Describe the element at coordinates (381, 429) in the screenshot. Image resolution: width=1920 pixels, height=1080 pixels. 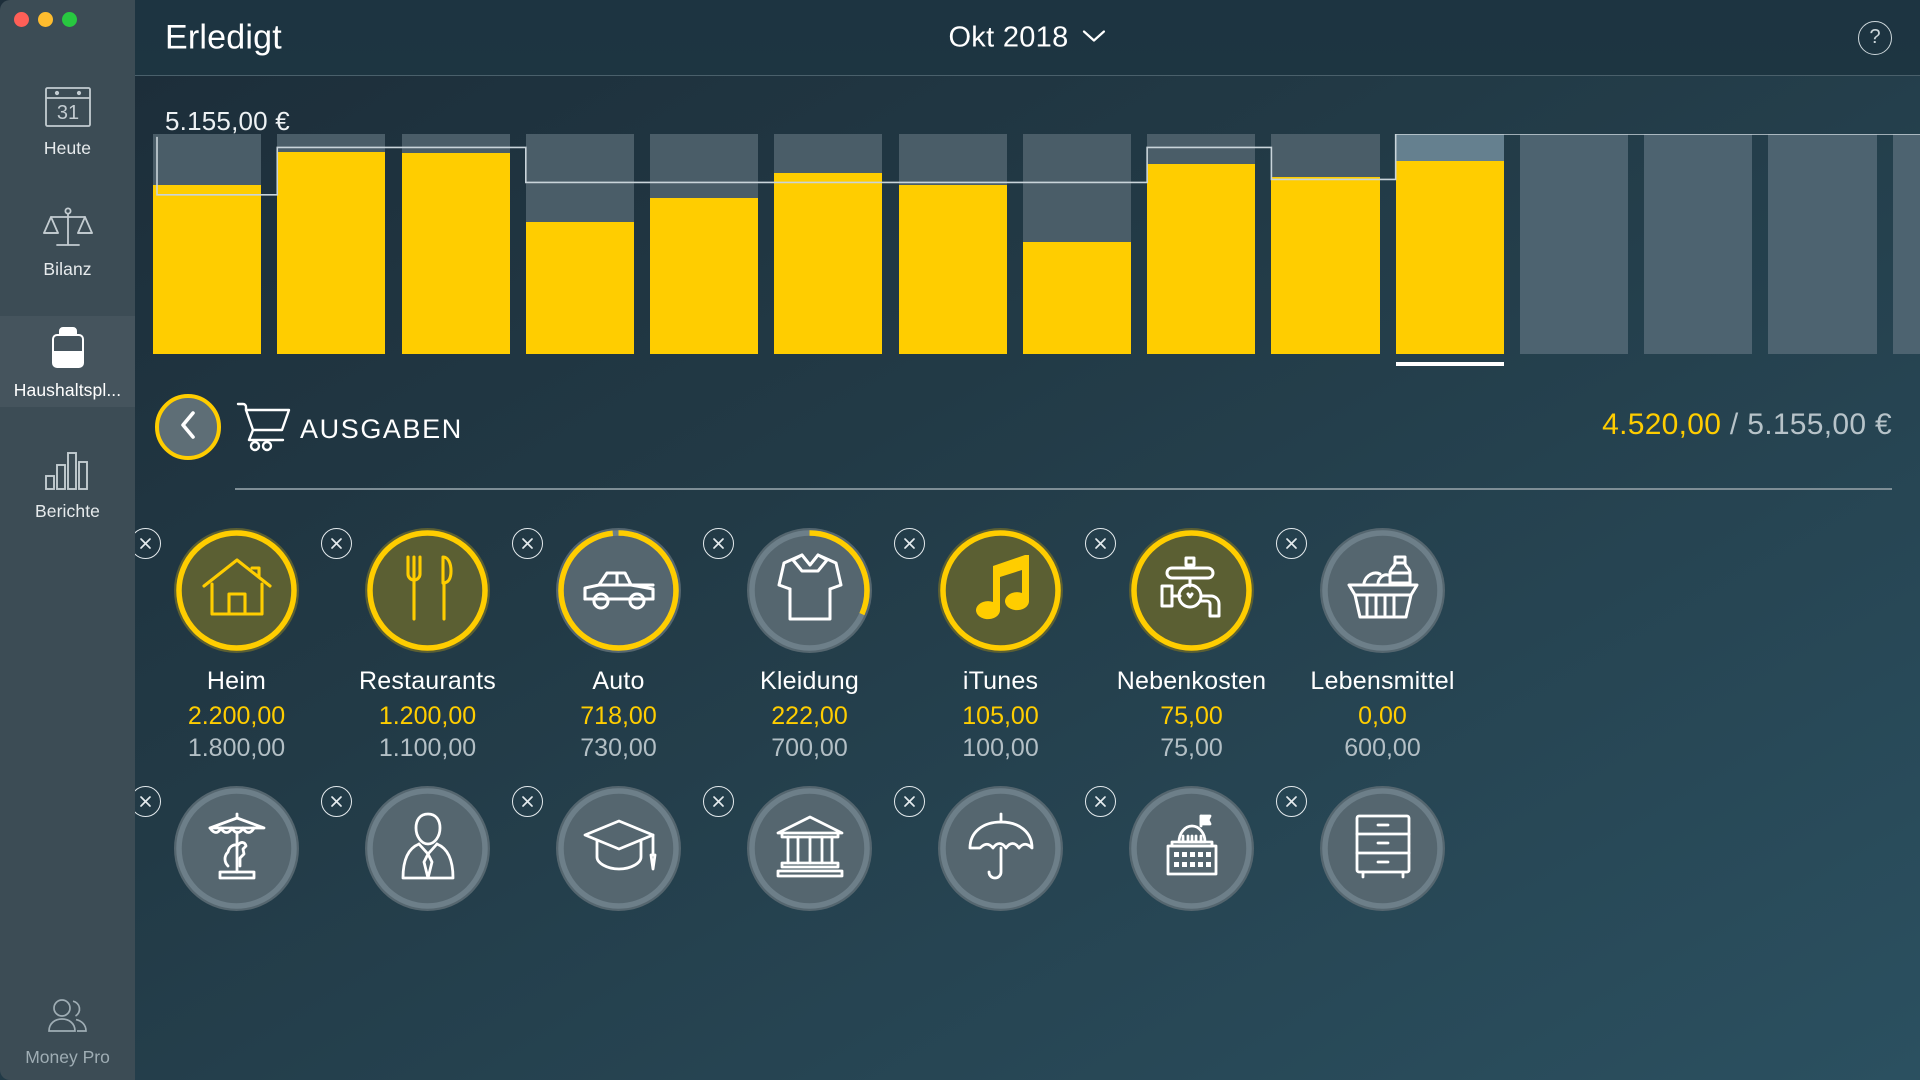
I see `group-name: AUSGABEN` at that location.